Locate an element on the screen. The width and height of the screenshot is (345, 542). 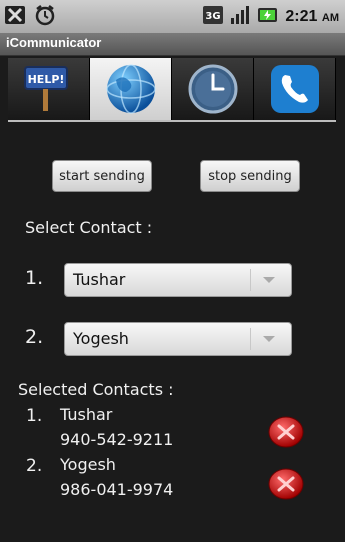
contact-1-spinner-value: Tushar is located at coordinates (99, 279).